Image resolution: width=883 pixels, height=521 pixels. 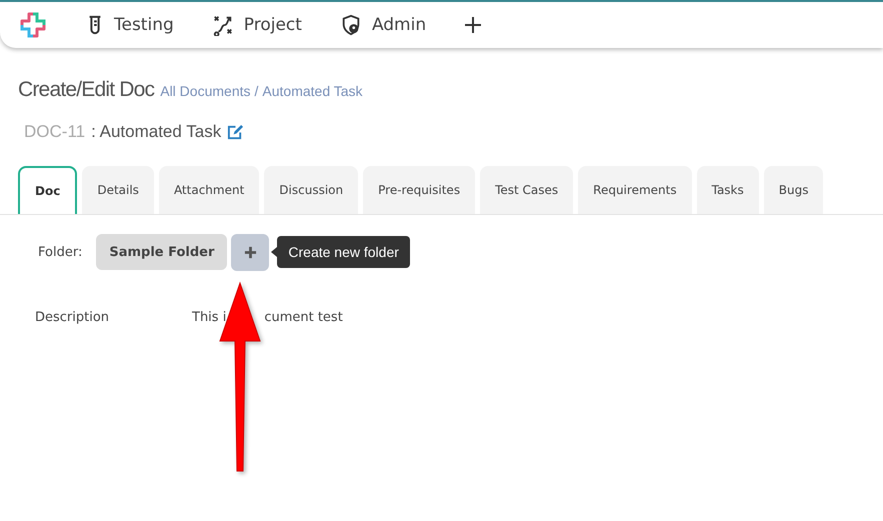 What do you see at coordinates (235, 132) in the screenshot?
I see `edit-icon` at bounding box center [235, 132].